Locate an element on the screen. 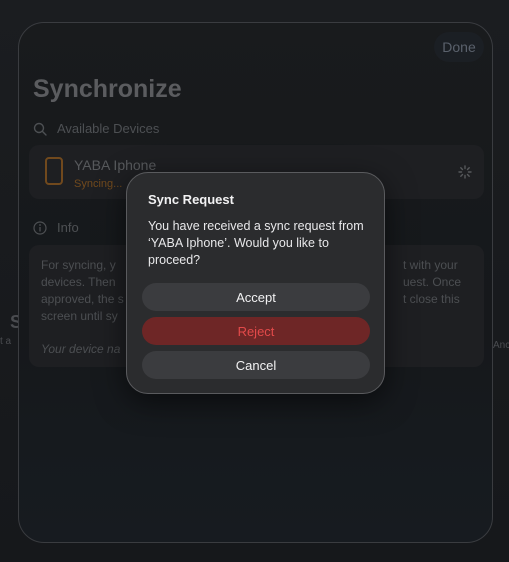 Image resolution: width=509 pixels, height=562 pixels. phone-icon is located at coordinates (54, 171).